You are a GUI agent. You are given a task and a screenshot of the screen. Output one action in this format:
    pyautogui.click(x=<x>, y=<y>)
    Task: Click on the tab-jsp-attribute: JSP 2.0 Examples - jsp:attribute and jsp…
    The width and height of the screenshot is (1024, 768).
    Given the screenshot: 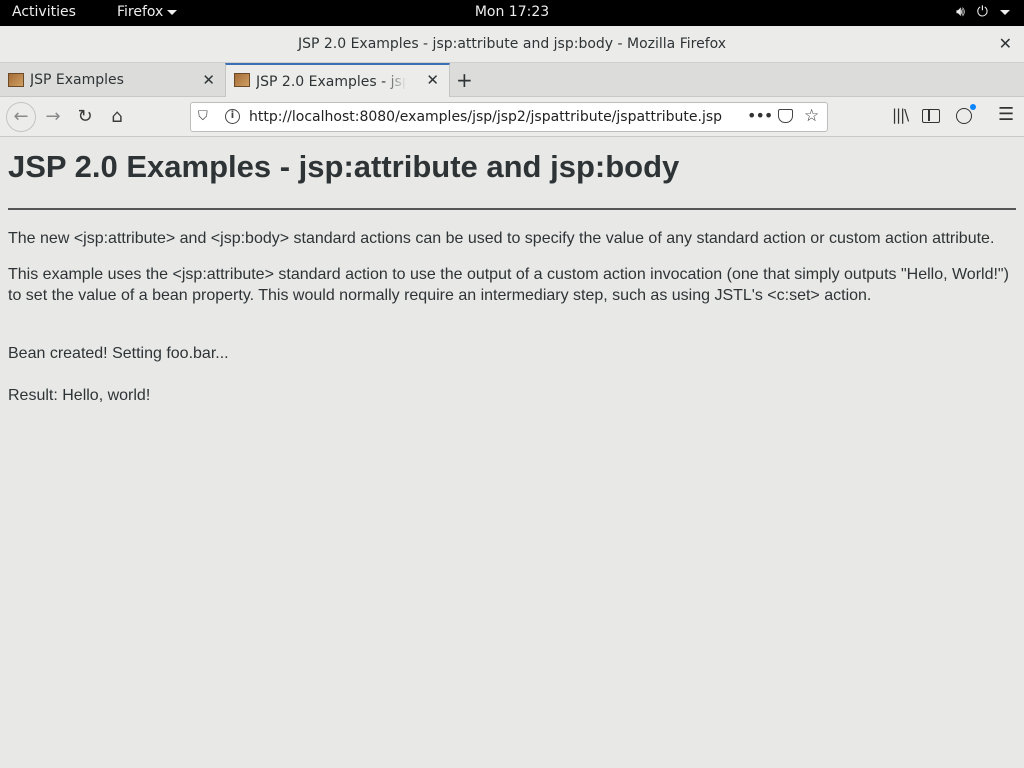 What is the action you would take?
    pyautogui.click(x=337, y=80)
    